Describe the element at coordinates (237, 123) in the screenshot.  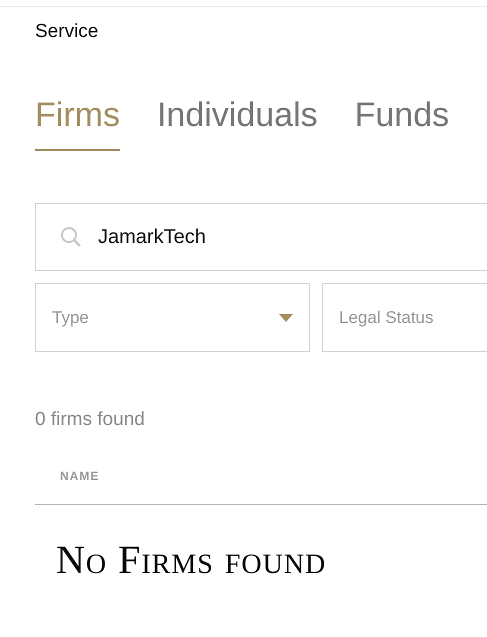
I see `category-tab: Individuals` at that location.